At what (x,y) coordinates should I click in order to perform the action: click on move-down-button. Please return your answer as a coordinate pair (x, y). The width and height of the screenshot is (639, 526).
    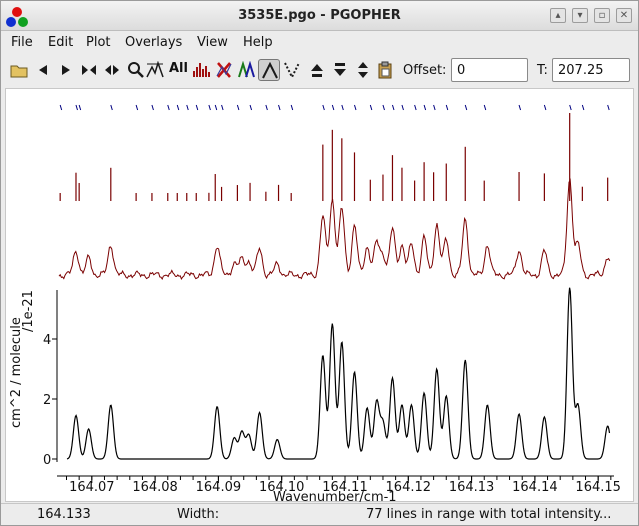
    Looking at the image, I should click on (340, 70).